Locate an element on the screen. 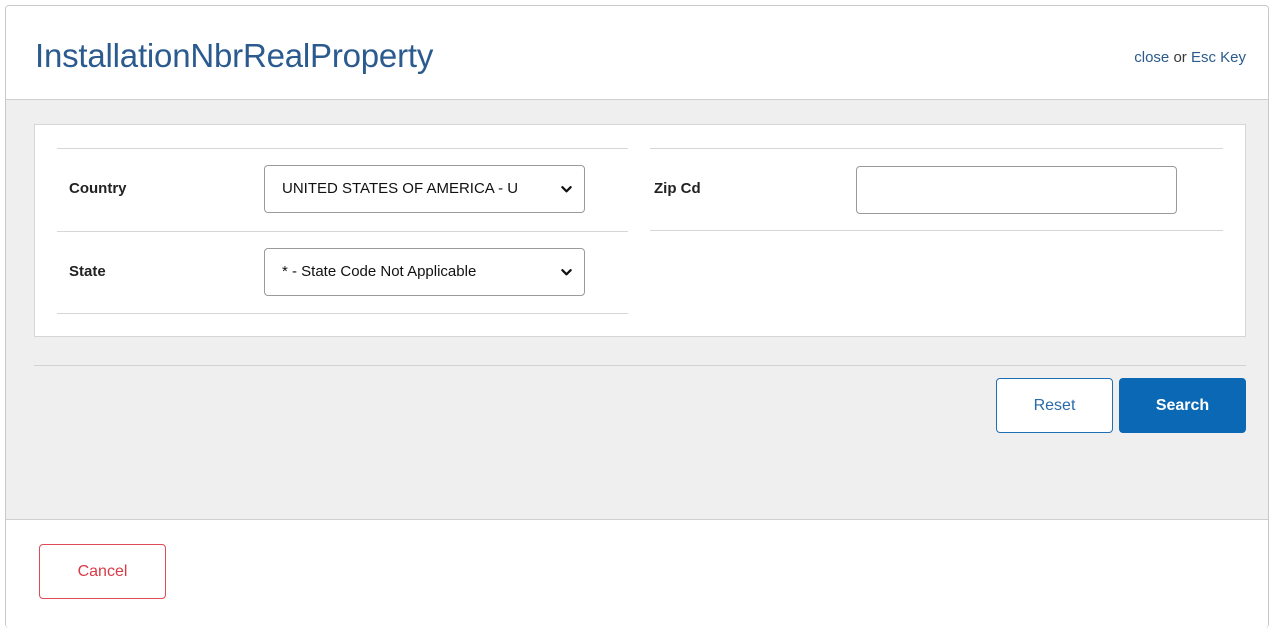 The width and height of the screenshot is (1274, 628). country-select: UNITED STATES OF AMERICA - U is located at coordinates (424, 189).